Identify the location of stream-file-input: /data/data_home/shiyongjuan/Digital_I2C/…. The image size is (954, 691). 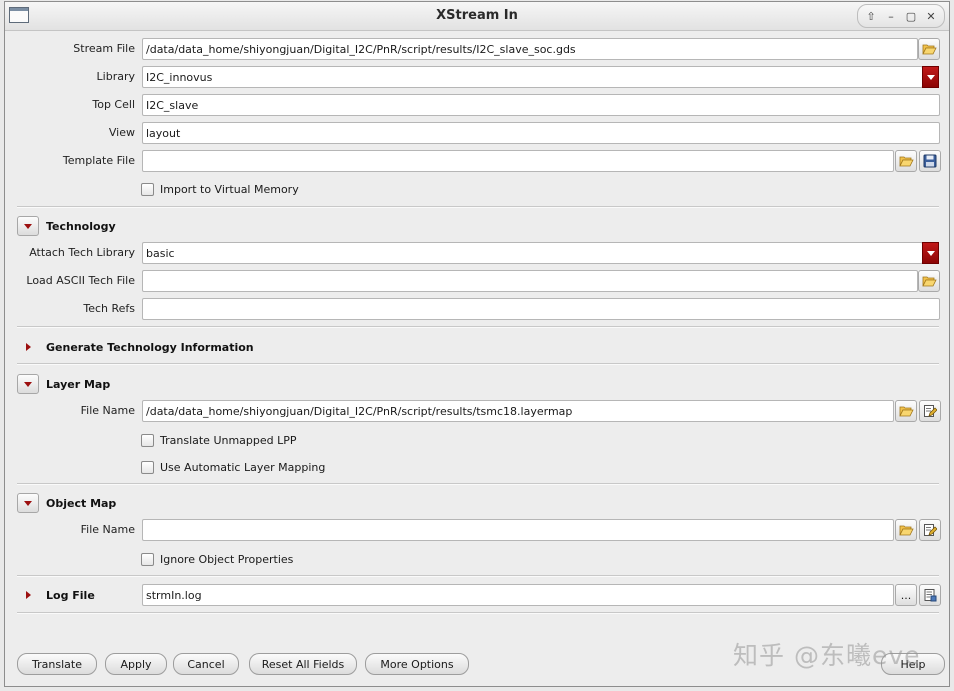
(530, 49).